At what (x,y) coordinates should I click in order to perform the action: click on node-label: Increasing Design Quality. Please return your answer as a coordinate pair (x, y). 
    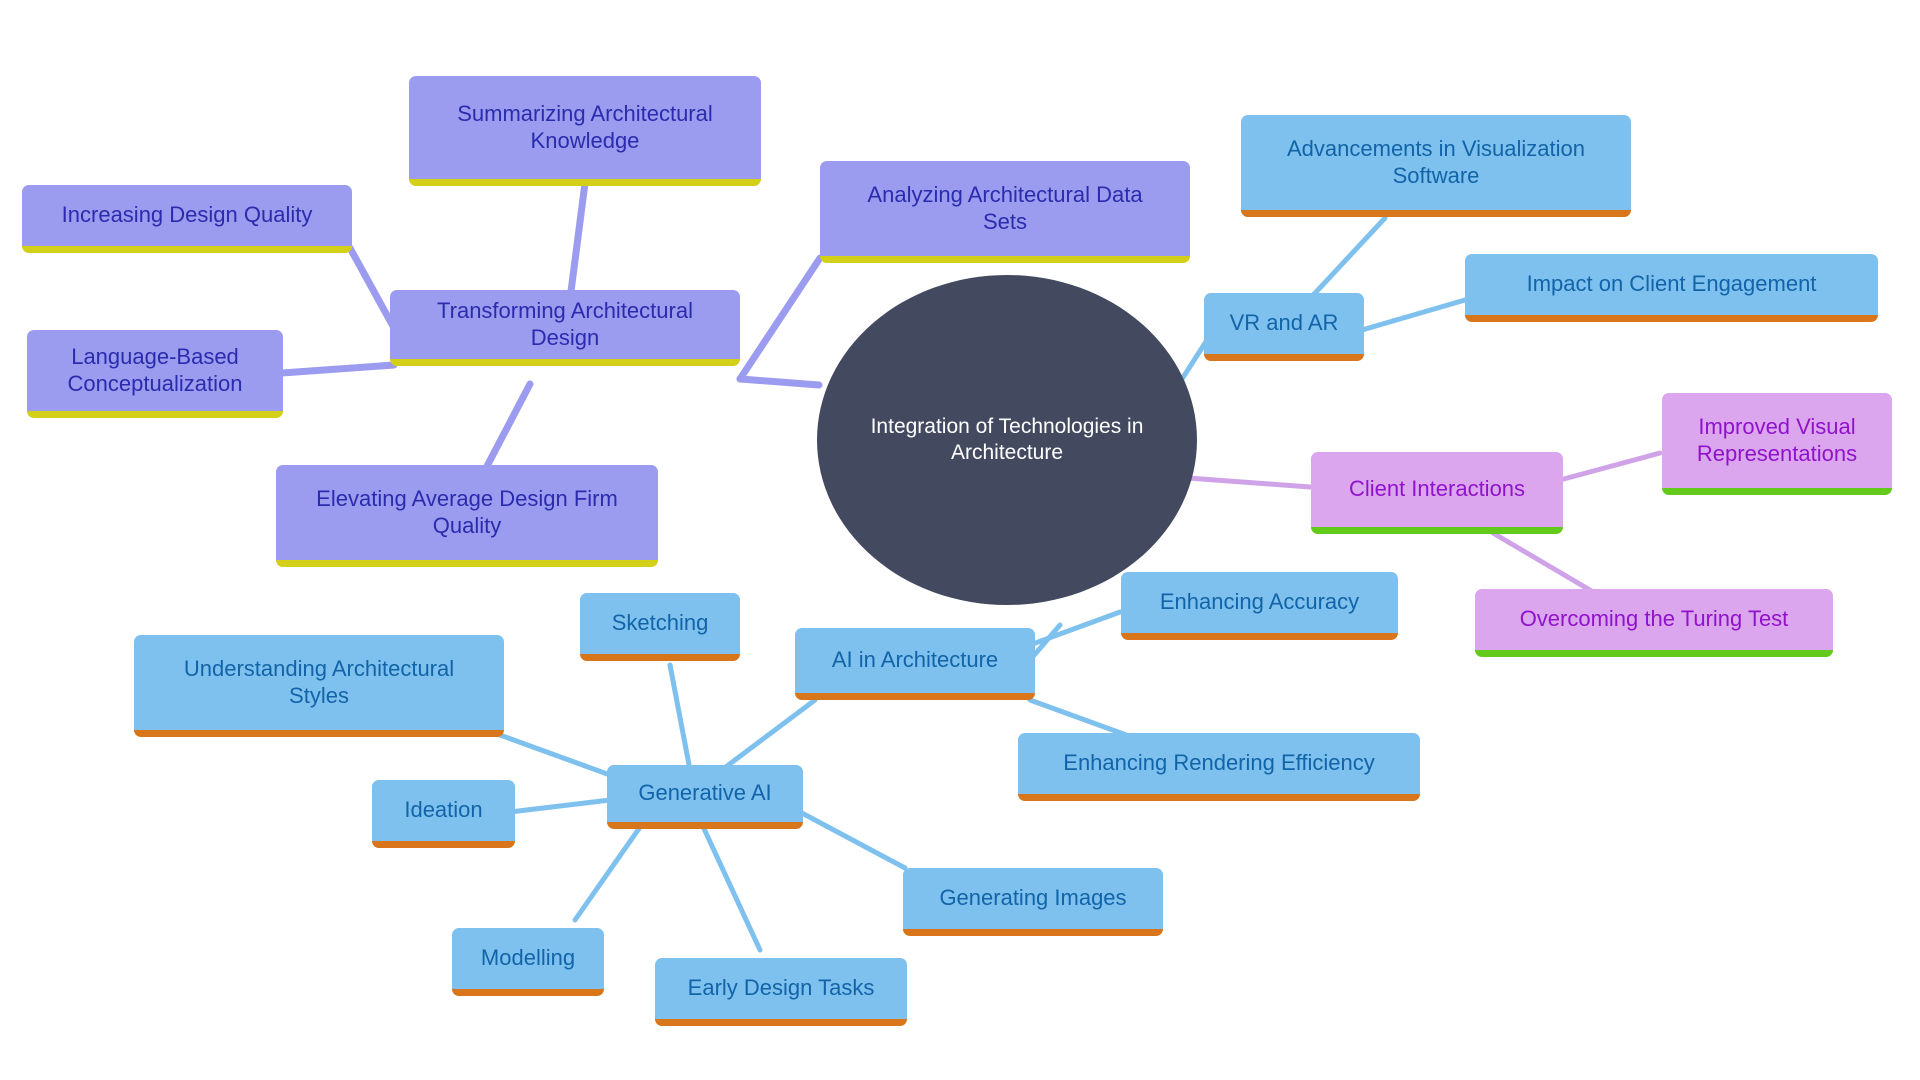
    Looking at the image, I should click on (187, 215).